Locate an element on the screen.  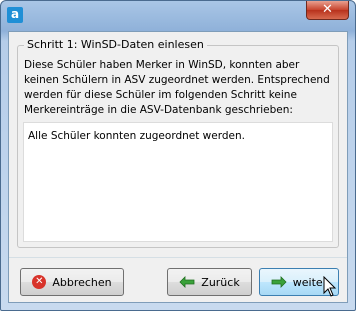
back-button-label: Zurück is located at coordinates (220, 282).